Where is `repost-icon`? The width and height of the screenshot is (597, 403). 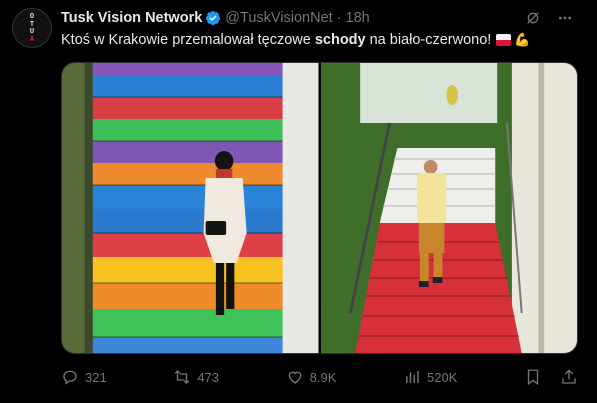 repost-icon is located at coordinates (182, 377).